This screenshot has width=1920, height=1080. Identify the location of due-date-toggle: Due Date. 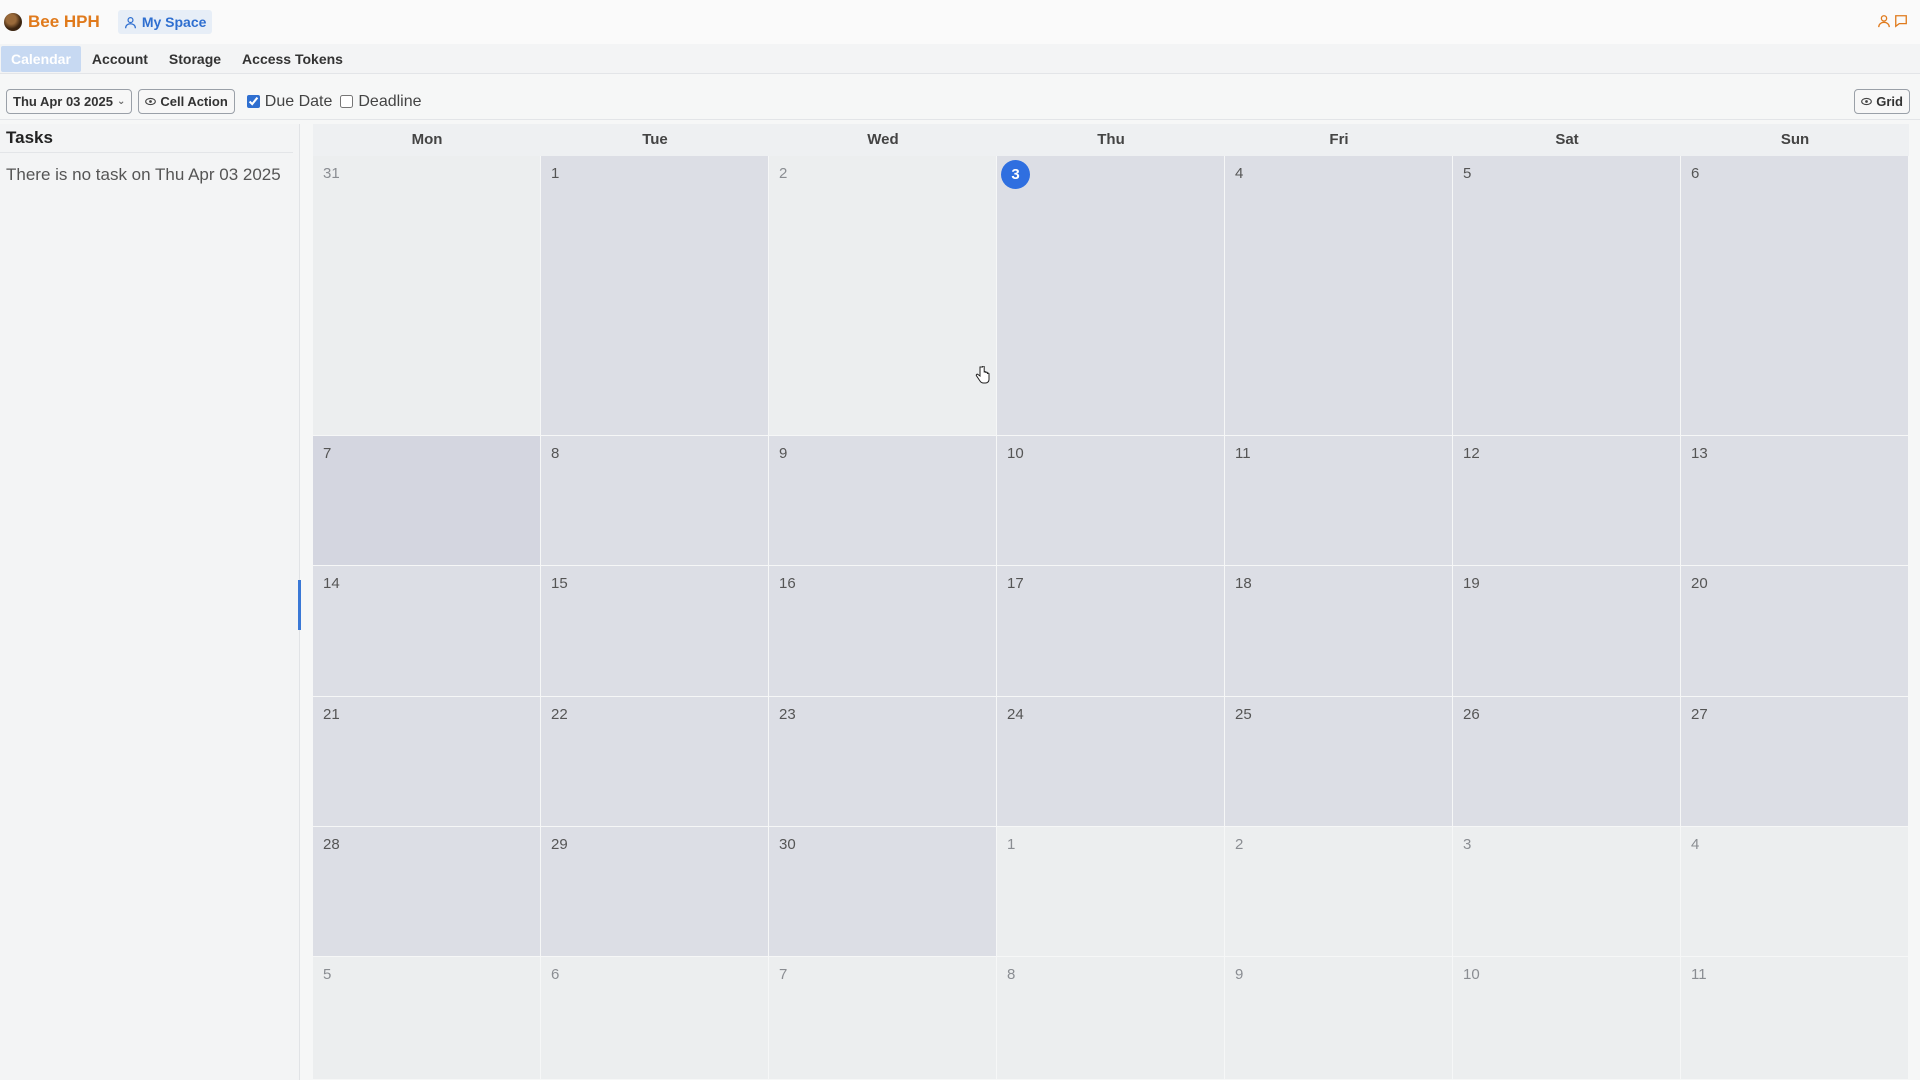
(289, 101).